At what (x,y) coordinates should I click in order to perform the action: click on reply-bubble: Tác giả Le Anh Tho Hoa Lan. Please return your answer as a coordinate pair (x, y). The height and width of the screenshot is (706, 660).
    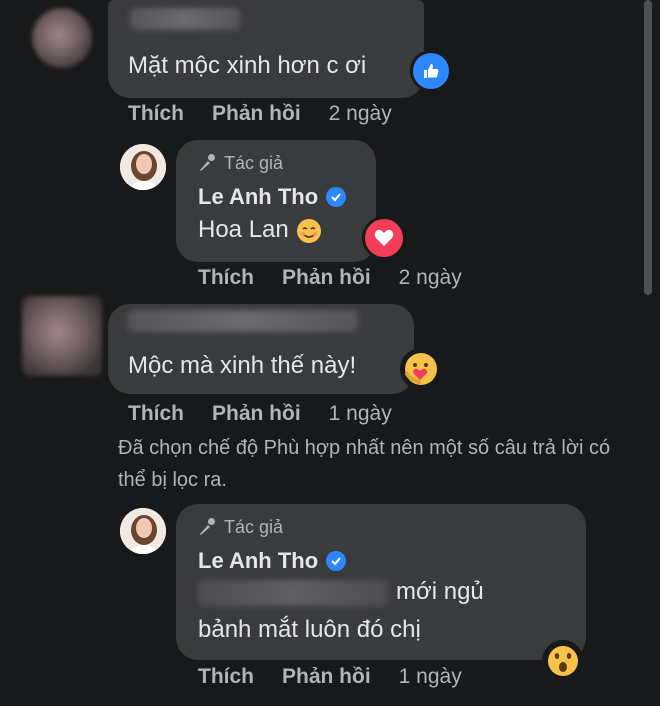
    Looking at the image, I should click on (276, 201).